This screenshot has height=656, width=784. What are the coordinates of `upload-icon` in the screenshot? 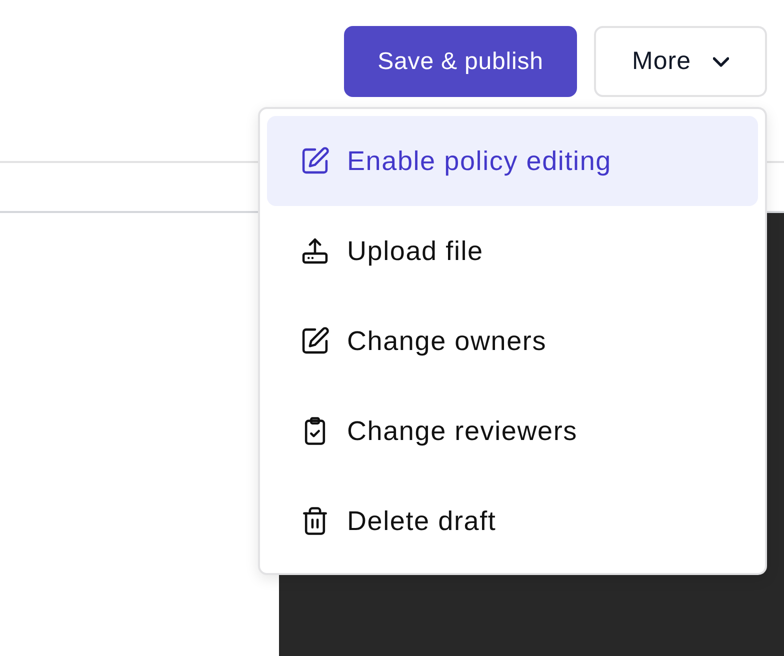 It's located at (315, 251).